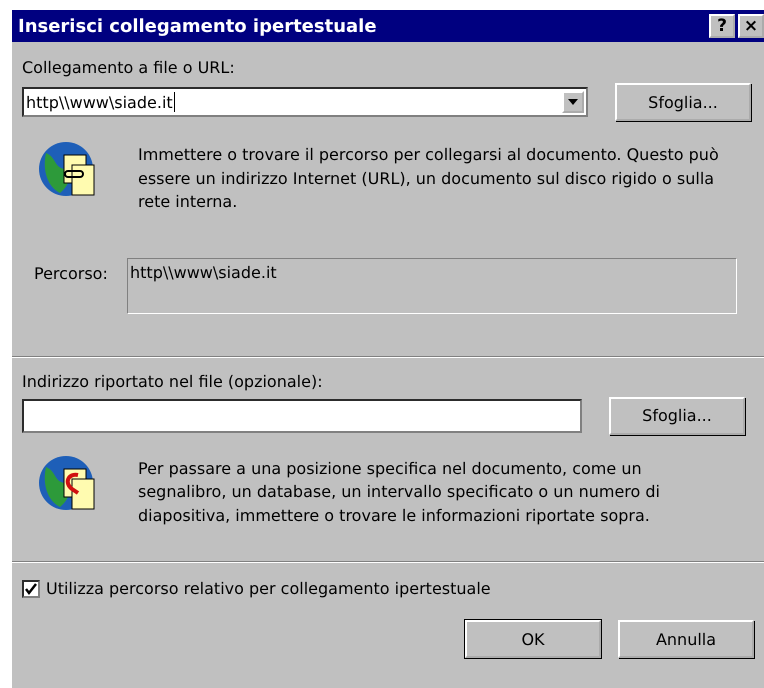 This screenshot has width=764, height=688. What do you see at coordinates (432, 286) in the screenshot?
I see `path-display: http\\www\siade.it` at bounding box center [432, 286].